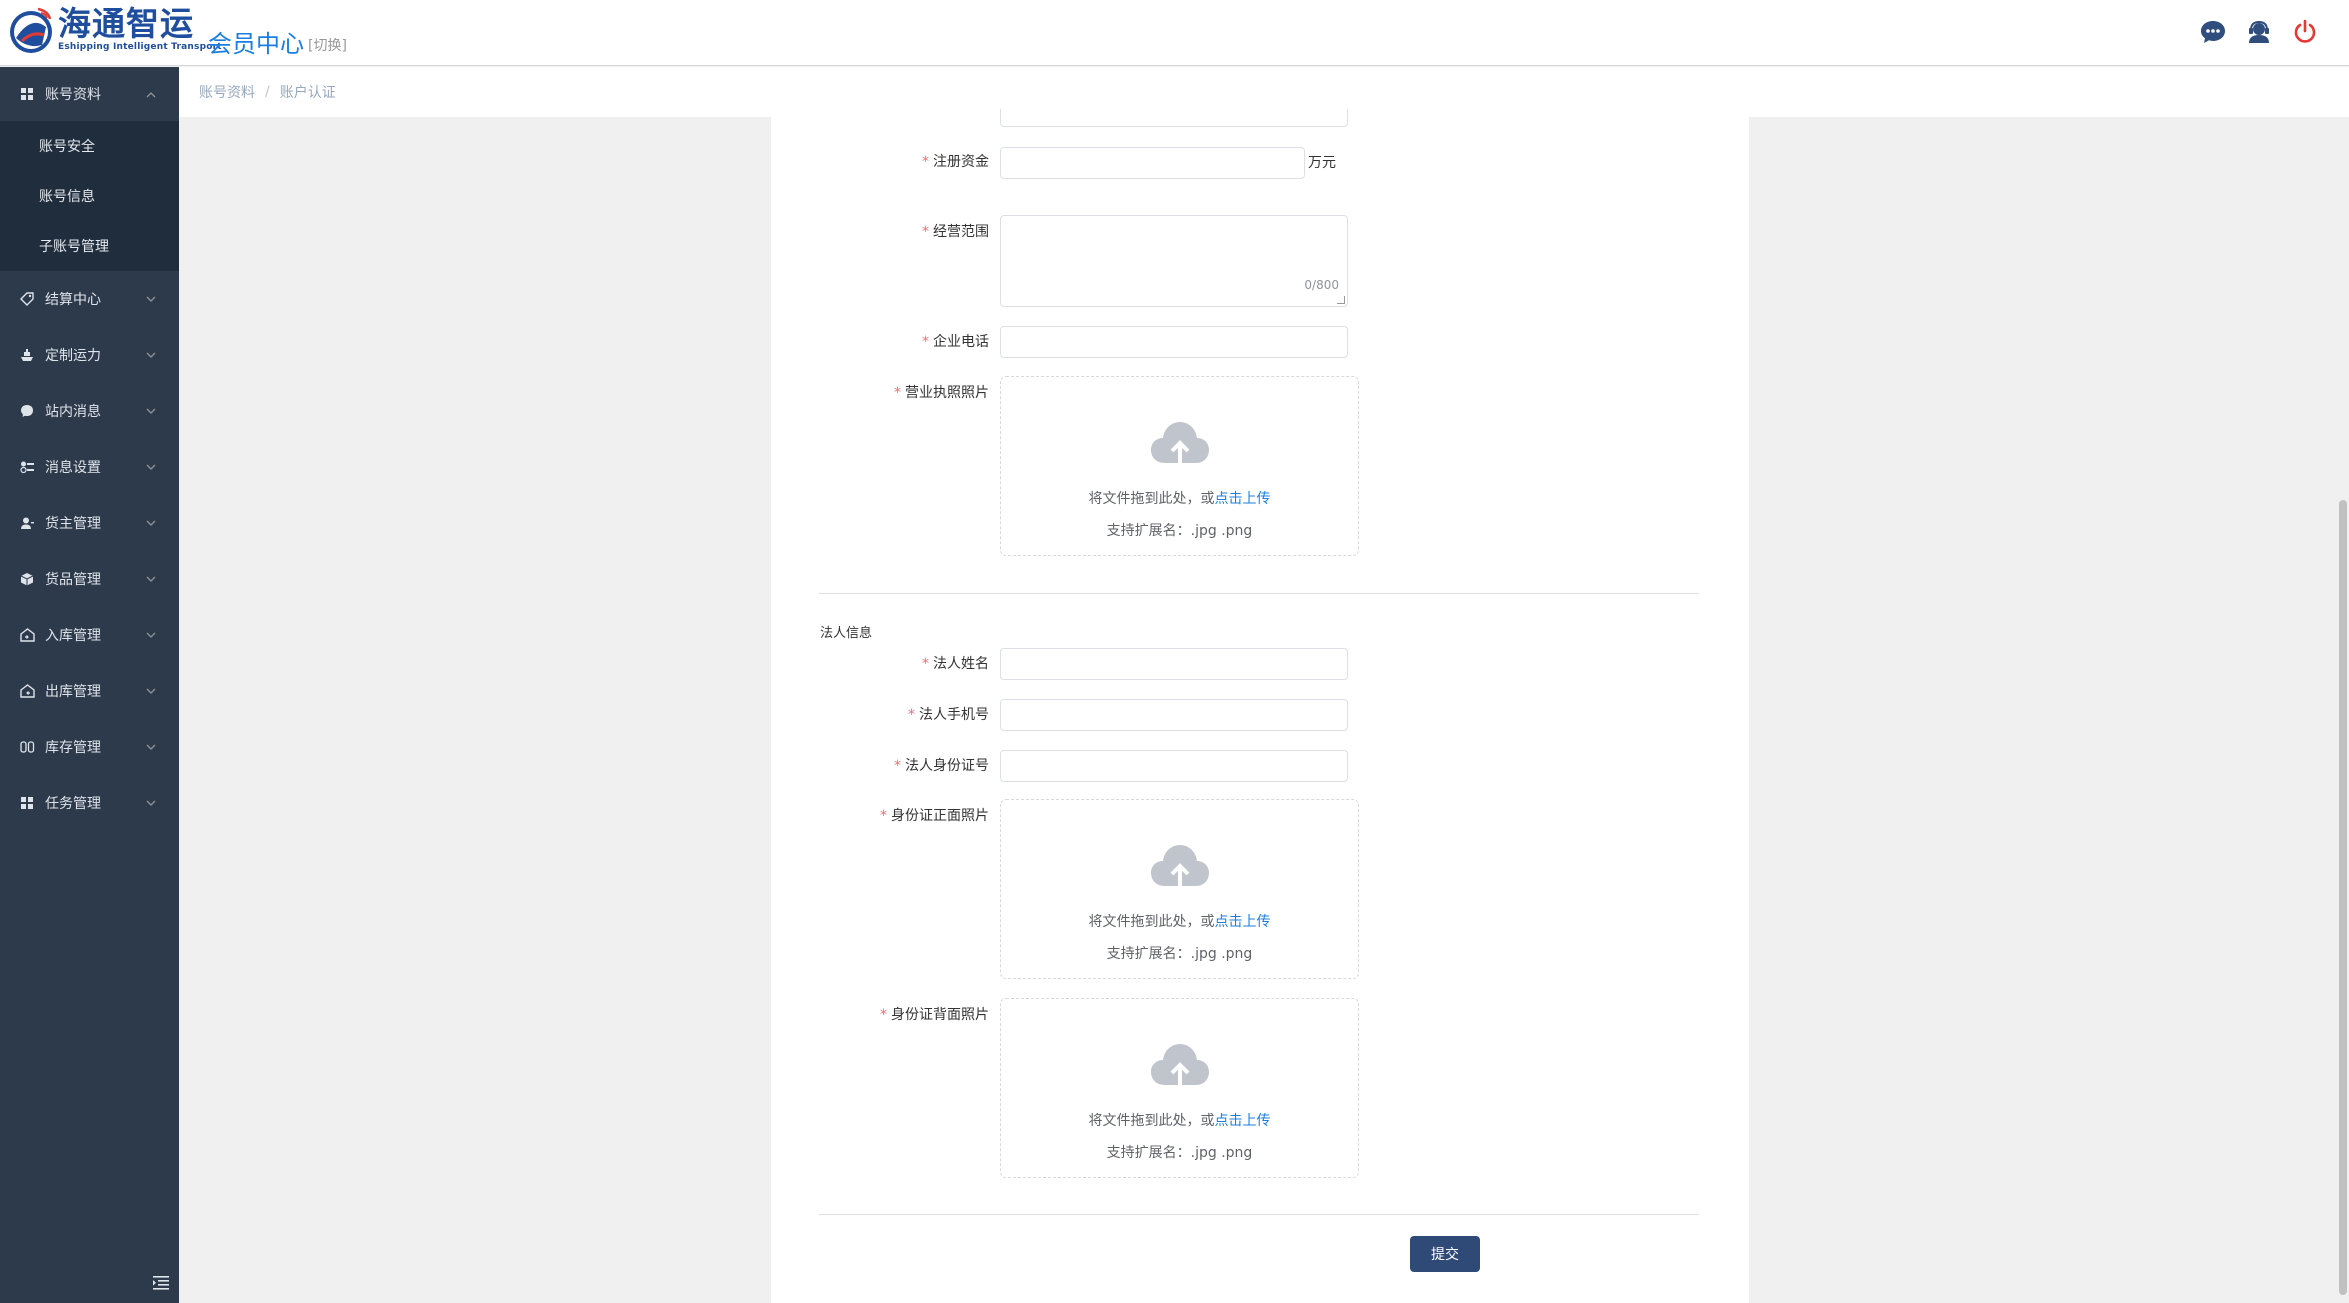 The width and height of the screenshot is (2349, 1303). What do you see at coordinates (140, 47) in the screenshot?
I see `logo-text-en: Eshipping Intelligent Transport` at bounding box center [140, 47].